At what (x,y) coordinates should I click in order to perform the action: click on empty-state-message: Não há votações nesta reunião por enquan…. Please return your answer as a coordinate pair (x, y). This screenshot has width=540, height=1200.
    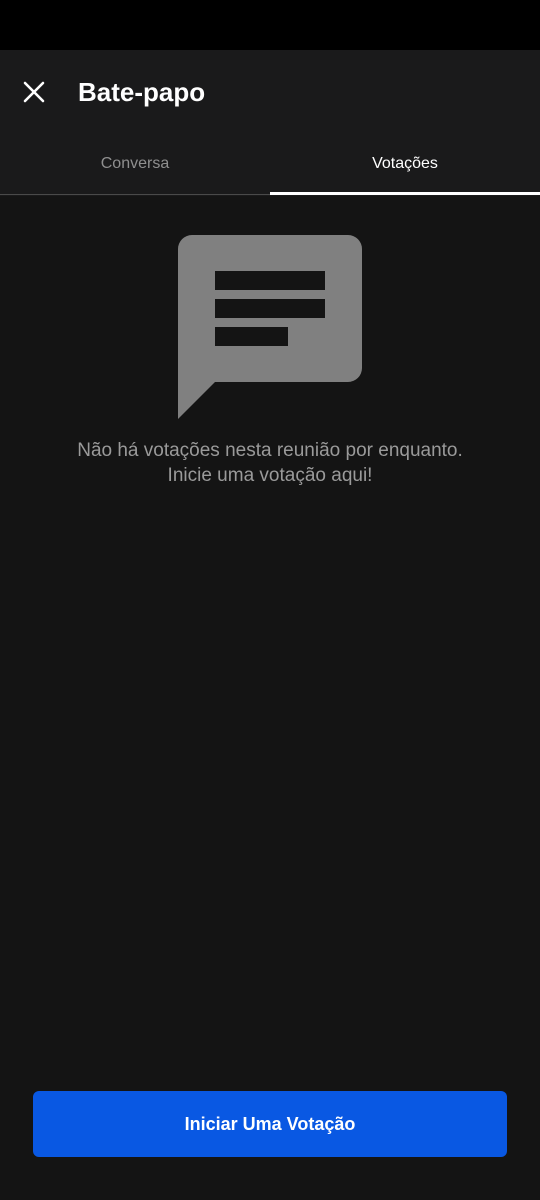
    Looking at the image, I should click on (270, 463).